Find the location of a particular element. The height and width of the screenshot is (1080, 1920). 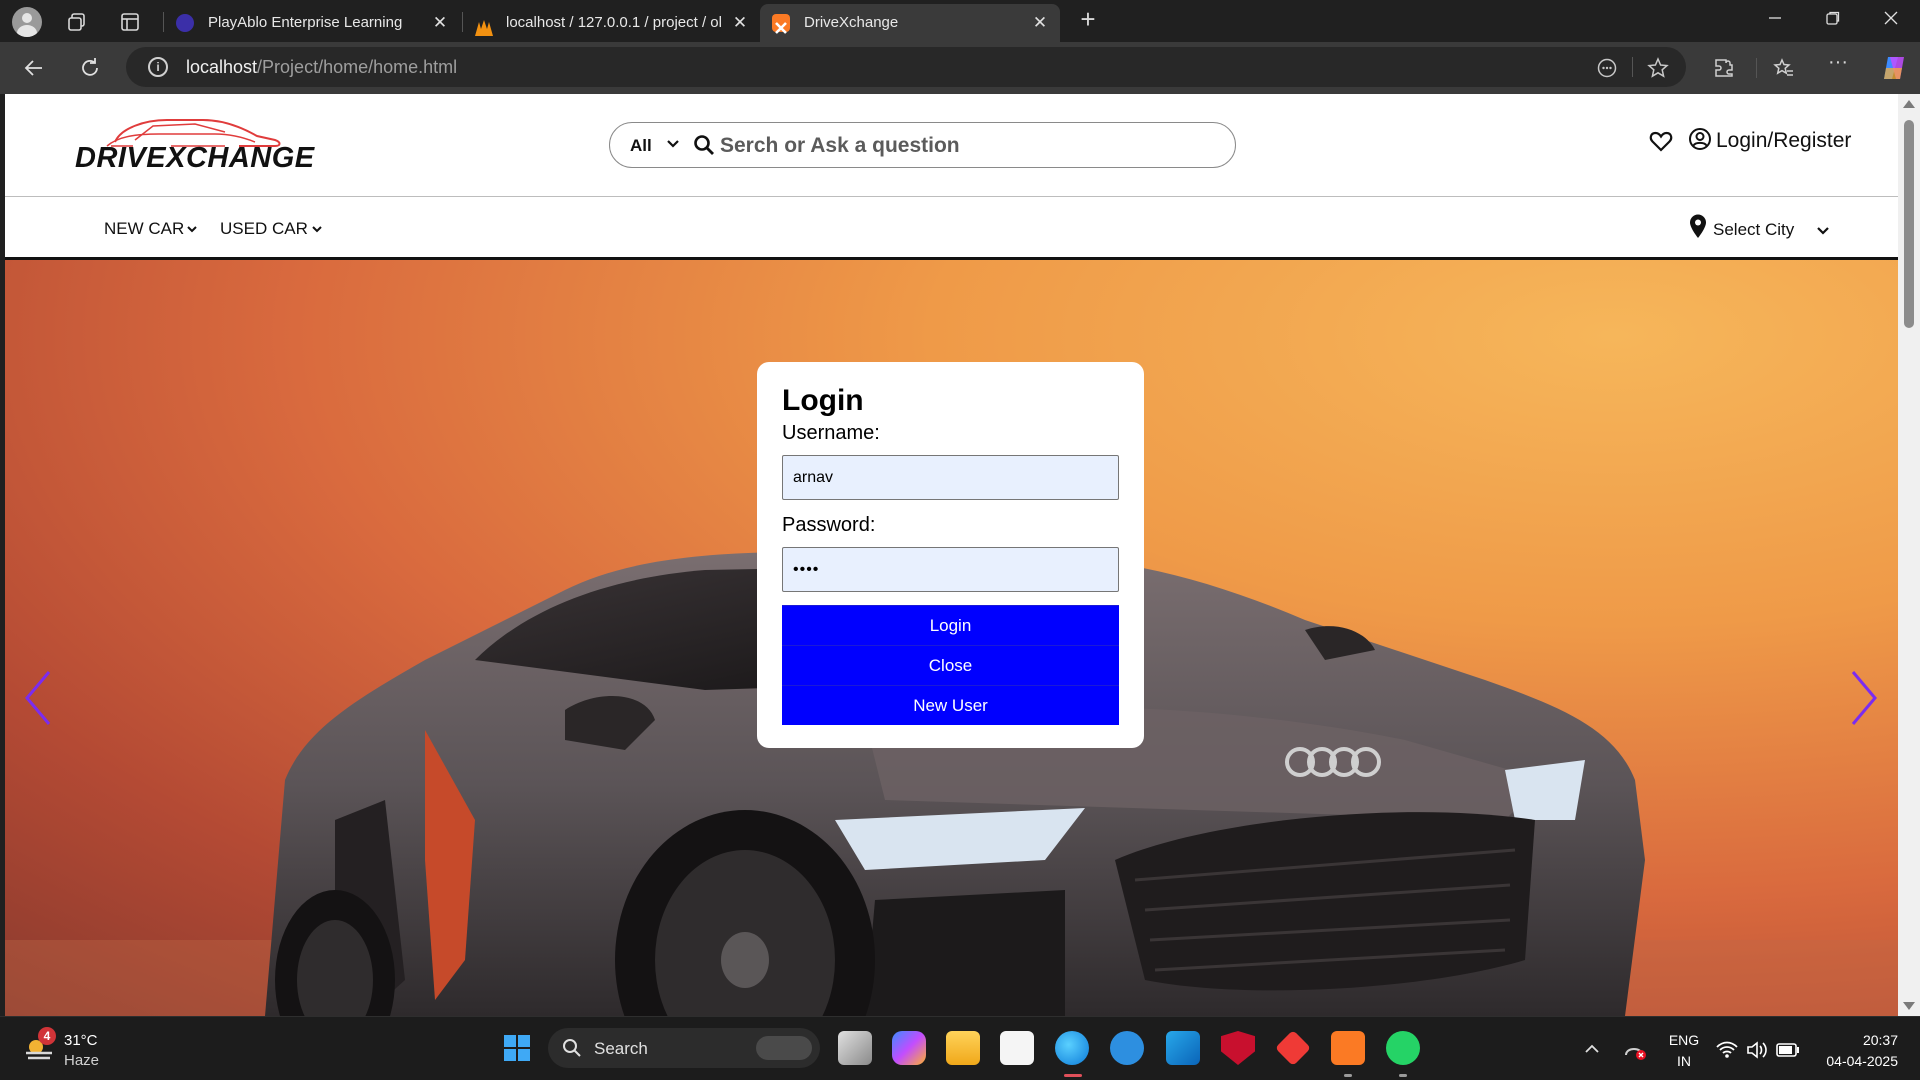

back-icon is located at coordinates (34, 68).